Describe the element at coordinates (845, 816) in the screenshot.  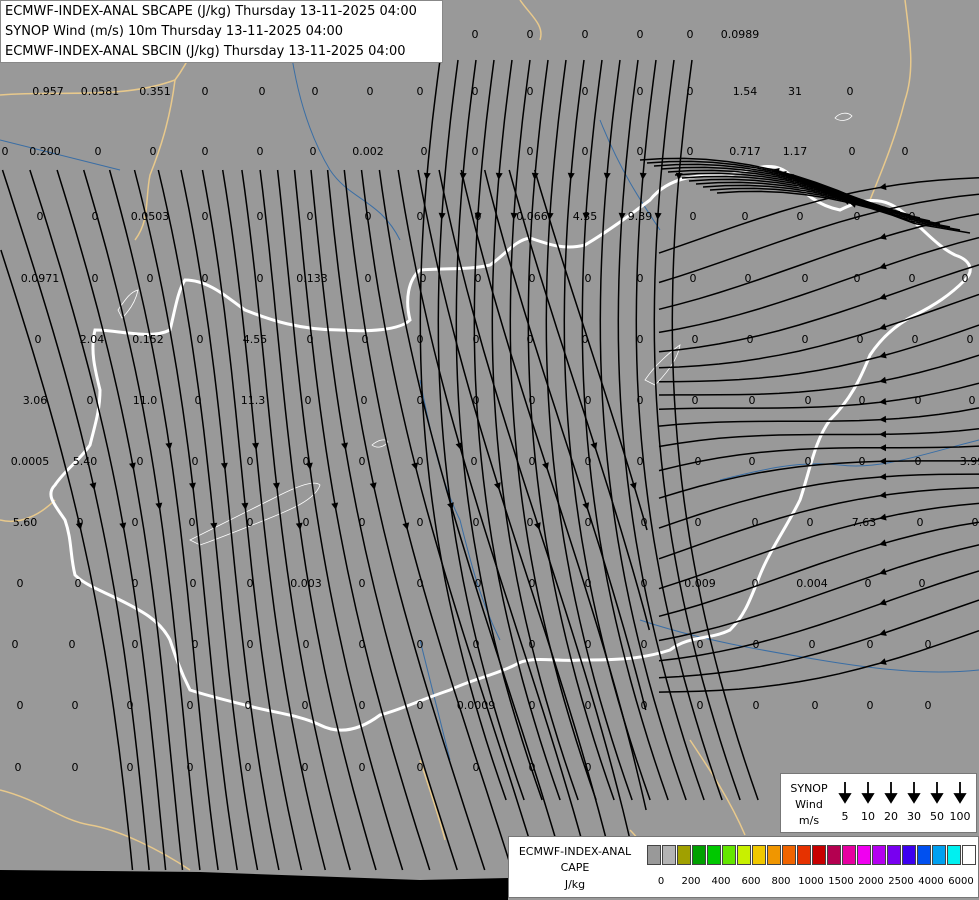
I see `synop-speed-label: 5` at that location.